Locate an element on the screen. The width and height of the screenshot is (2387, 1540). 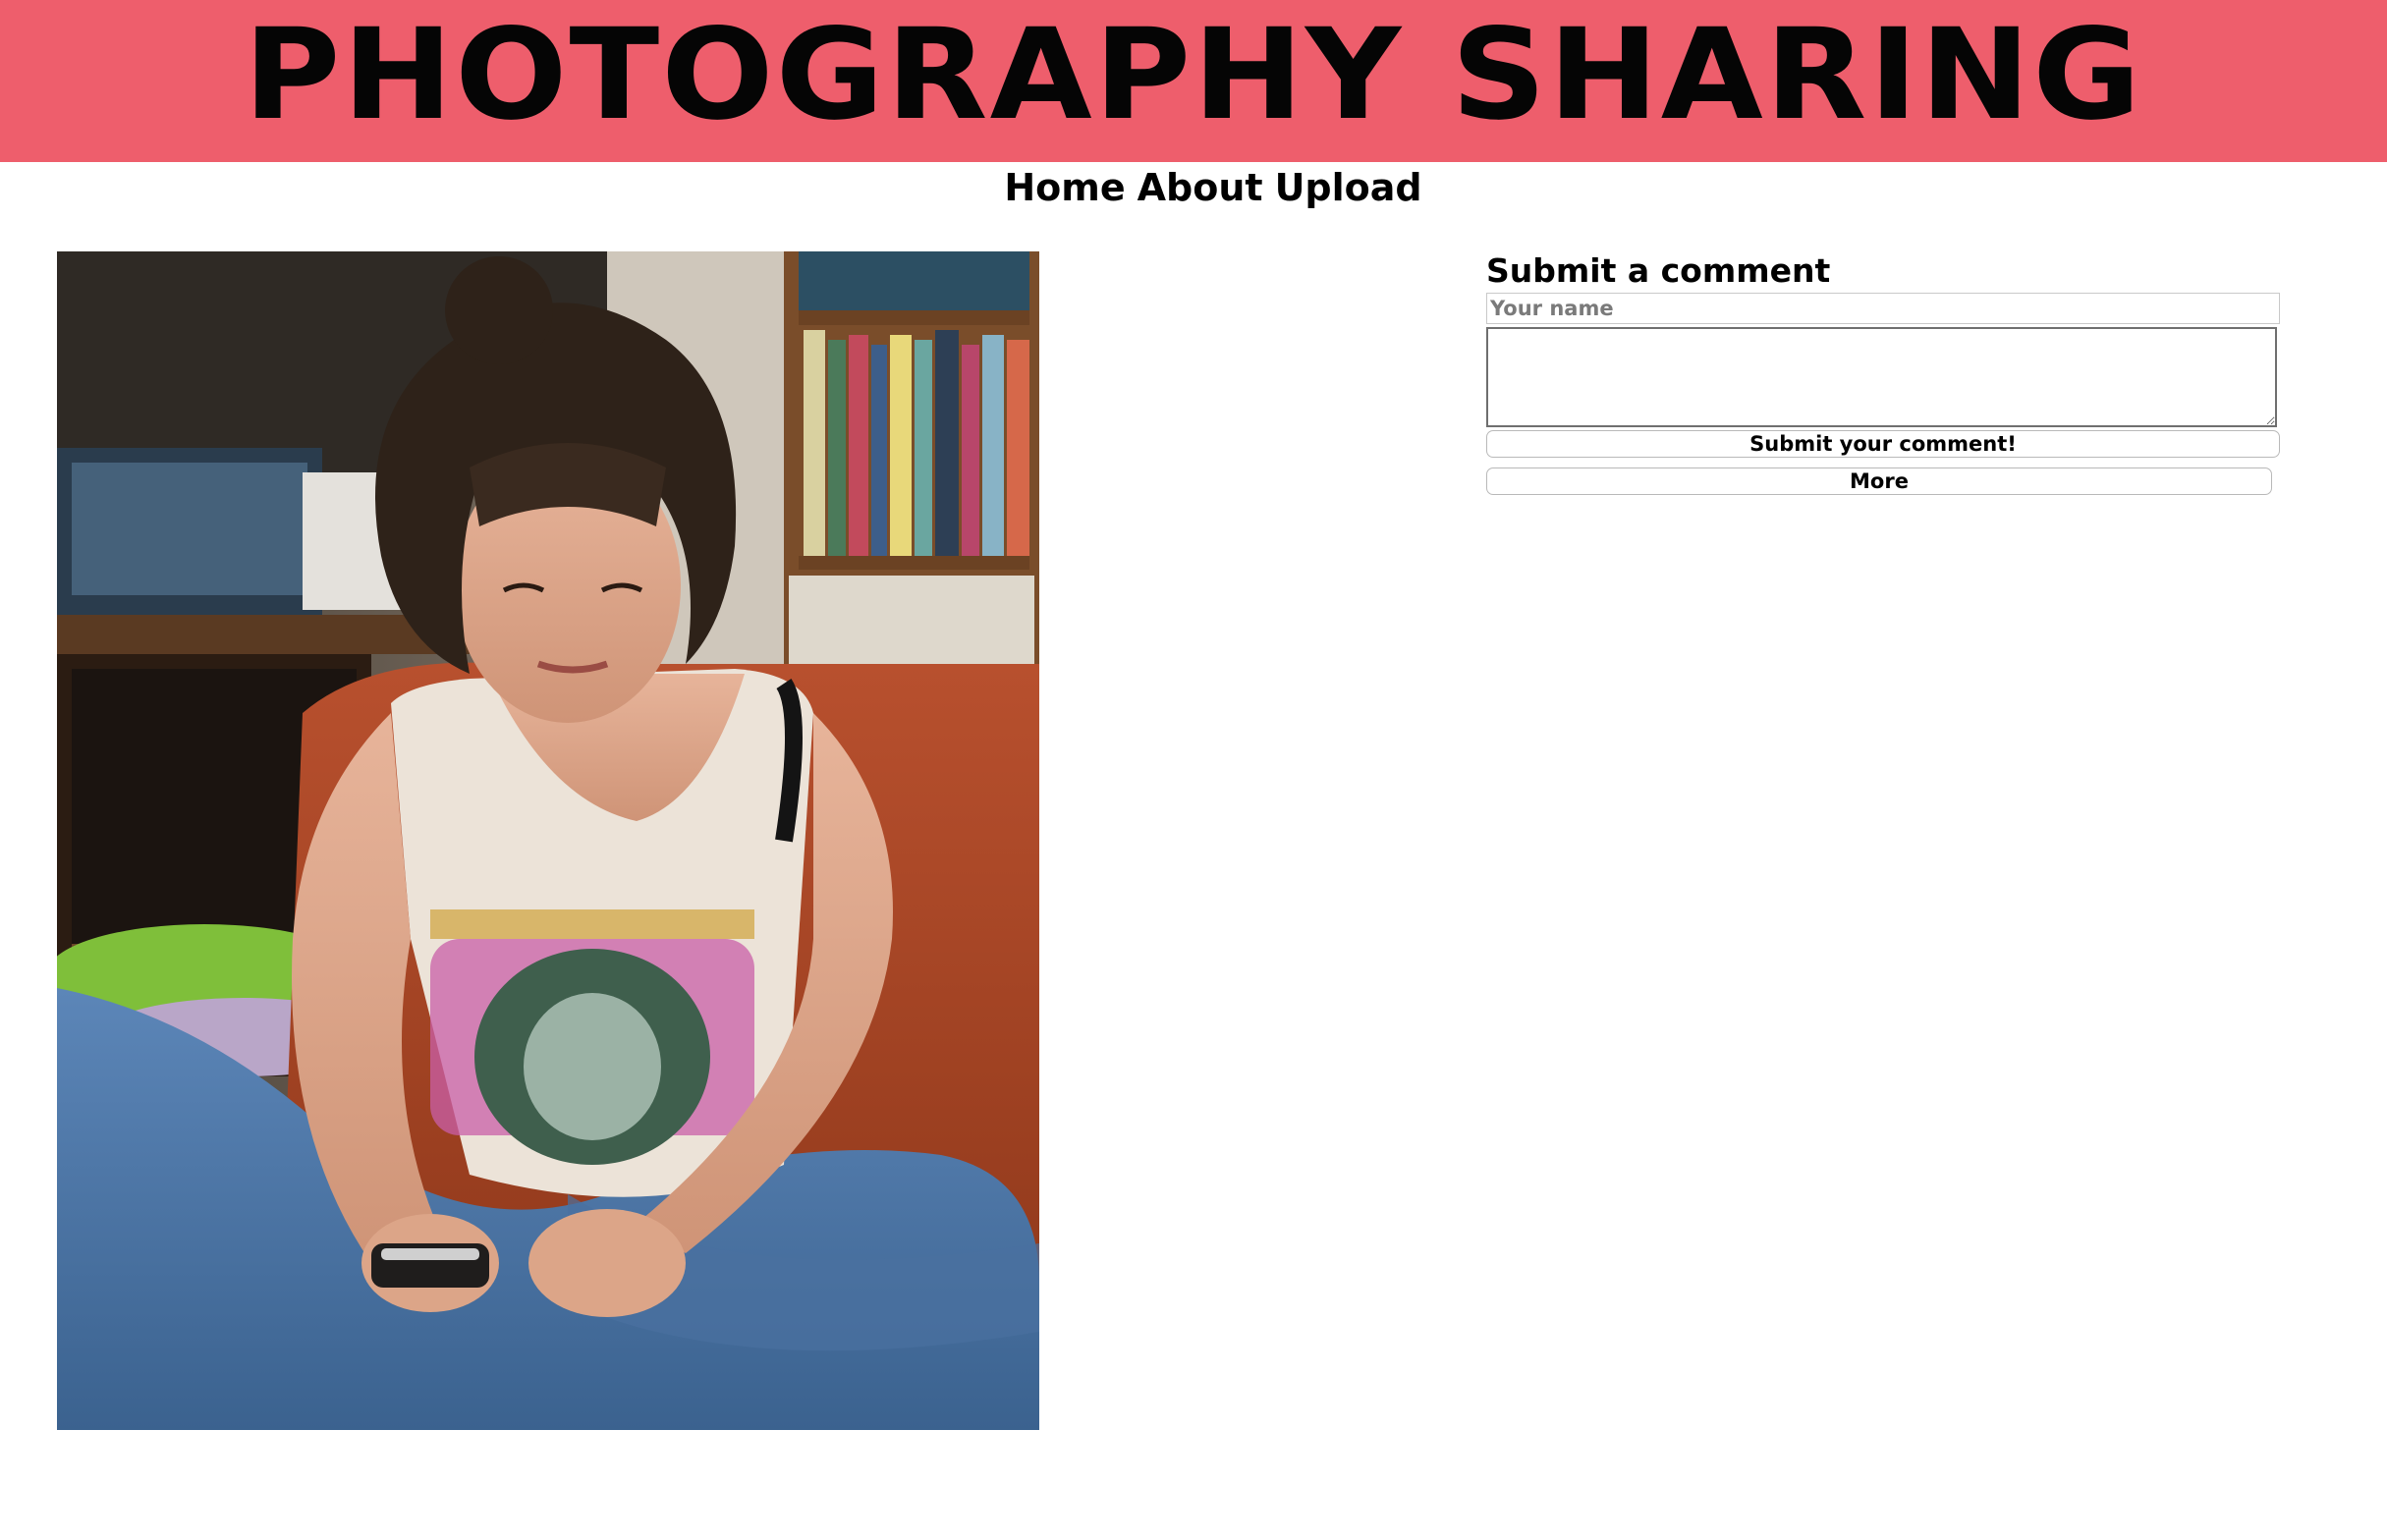
comment-heading: Submit a comment is located at coordinates (1658, 270).